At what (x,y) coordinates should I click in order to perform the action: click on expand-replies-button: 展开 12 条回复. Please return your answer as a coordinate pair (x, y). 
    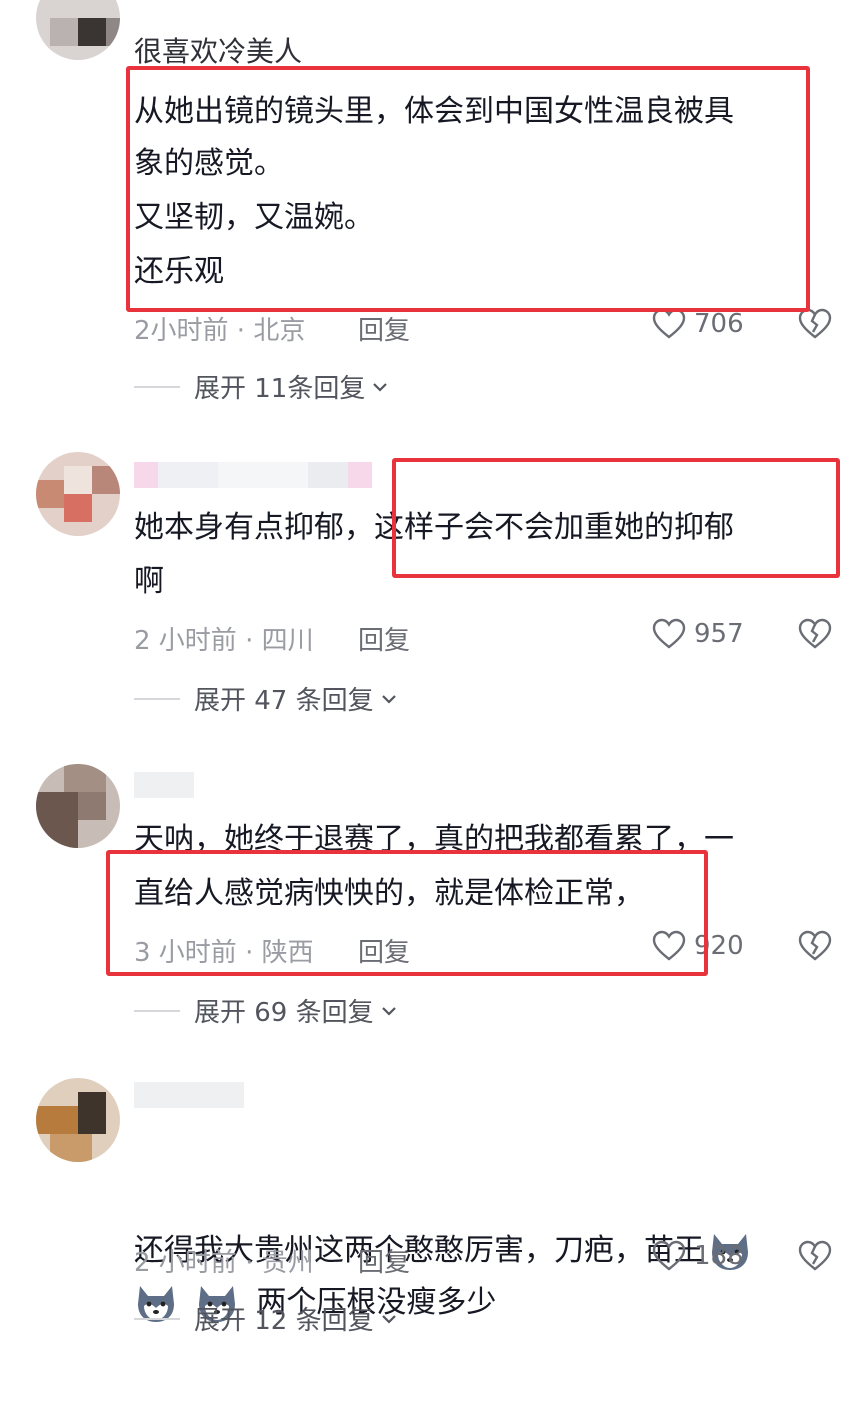
    Looking at the image, I should click on (266, 1318).